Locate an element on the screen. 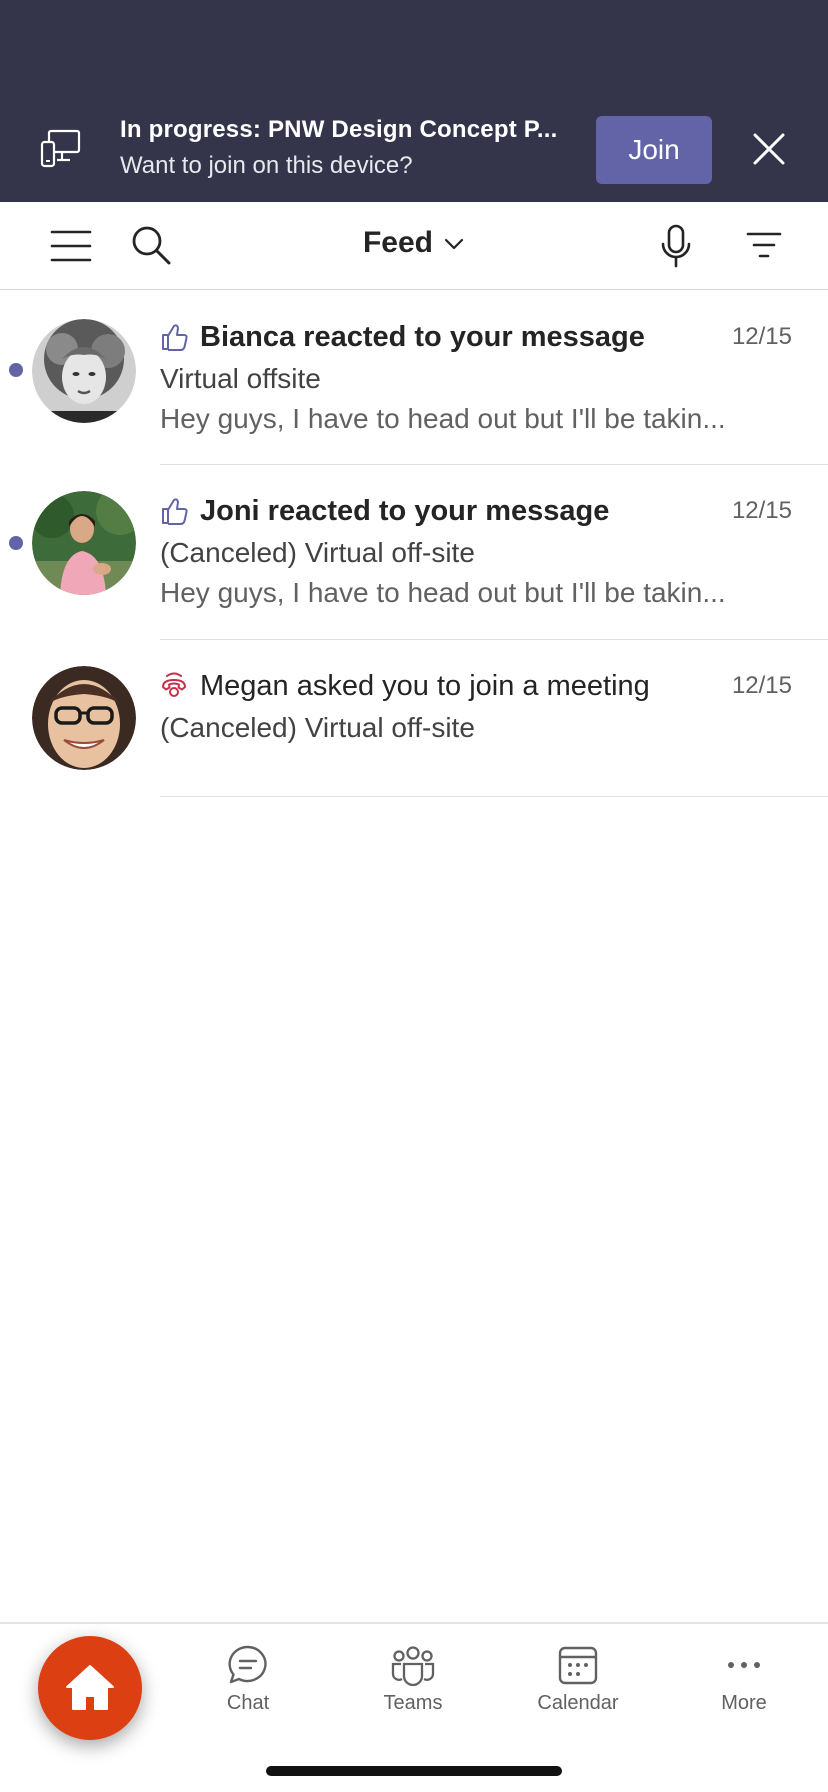 The image size is (828, 1792). close-icon is located at coordinates (769, 149).